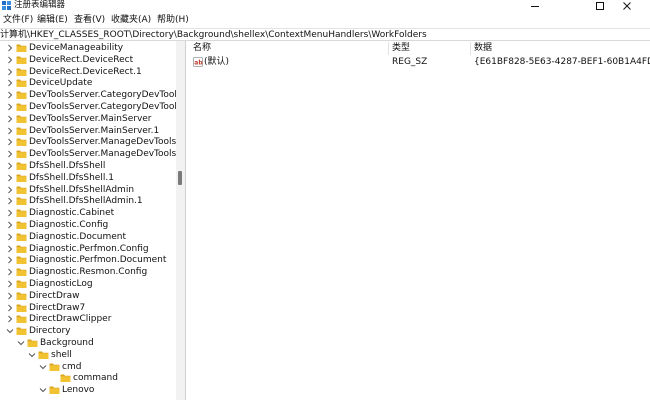 The width and height of the screenshot is (650, 400). I want to click on tree-item: Diagnostic.Resmon.Config, so click(88, 272).